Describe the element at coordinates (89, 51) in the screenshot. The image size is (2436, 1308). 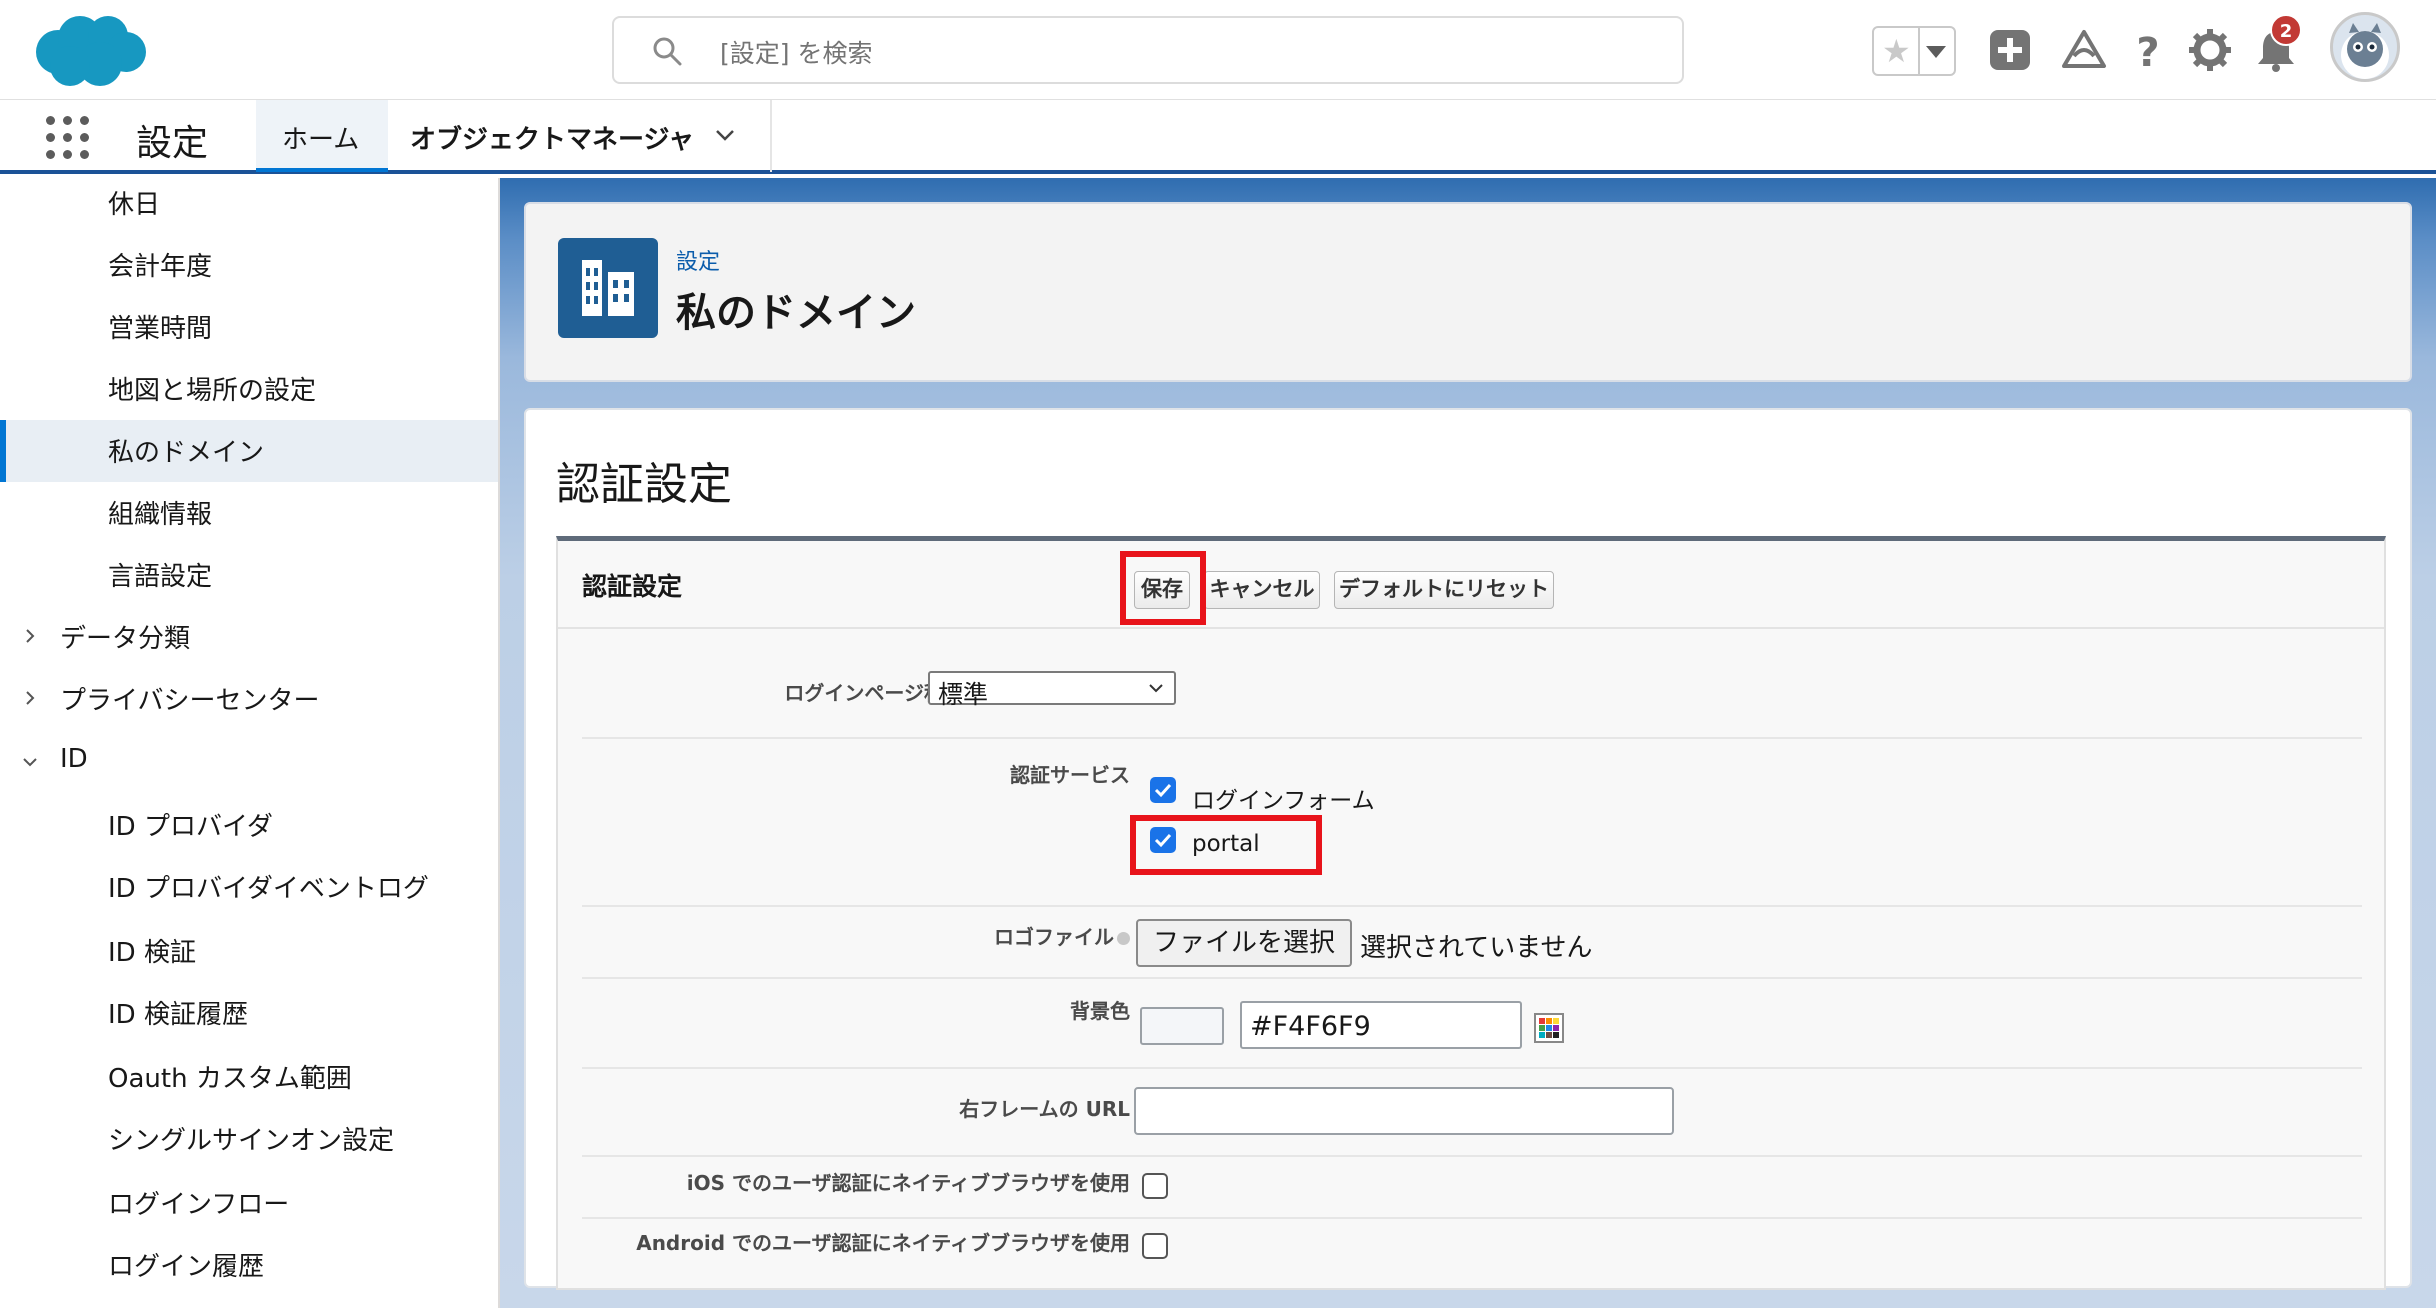
I see `salesforce-logo` at that location.